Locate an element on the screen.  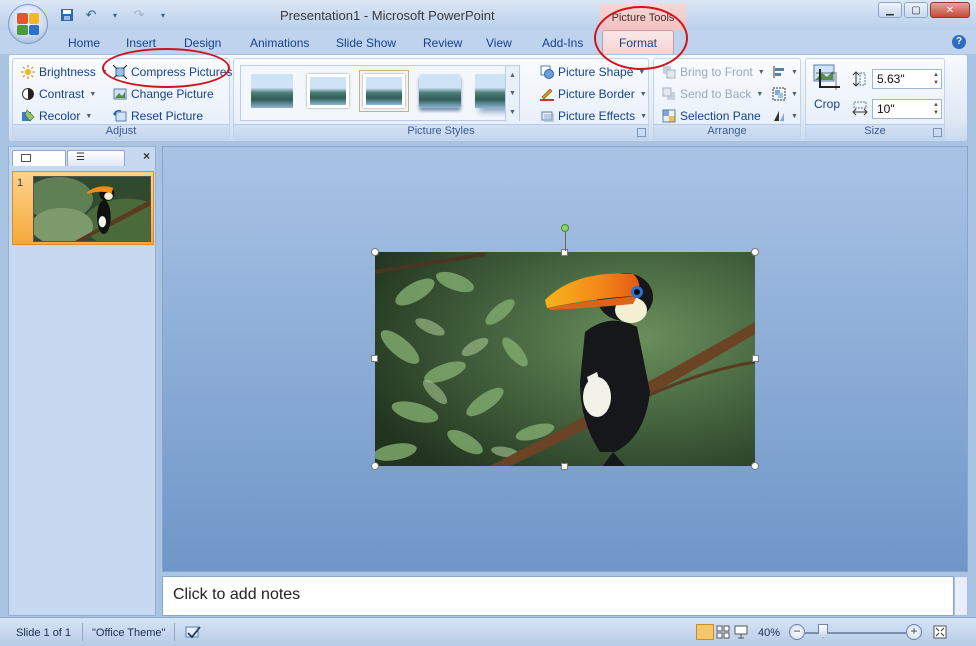
compress-pictures-label: Compress Pictures is located at coordinates (182, 72).